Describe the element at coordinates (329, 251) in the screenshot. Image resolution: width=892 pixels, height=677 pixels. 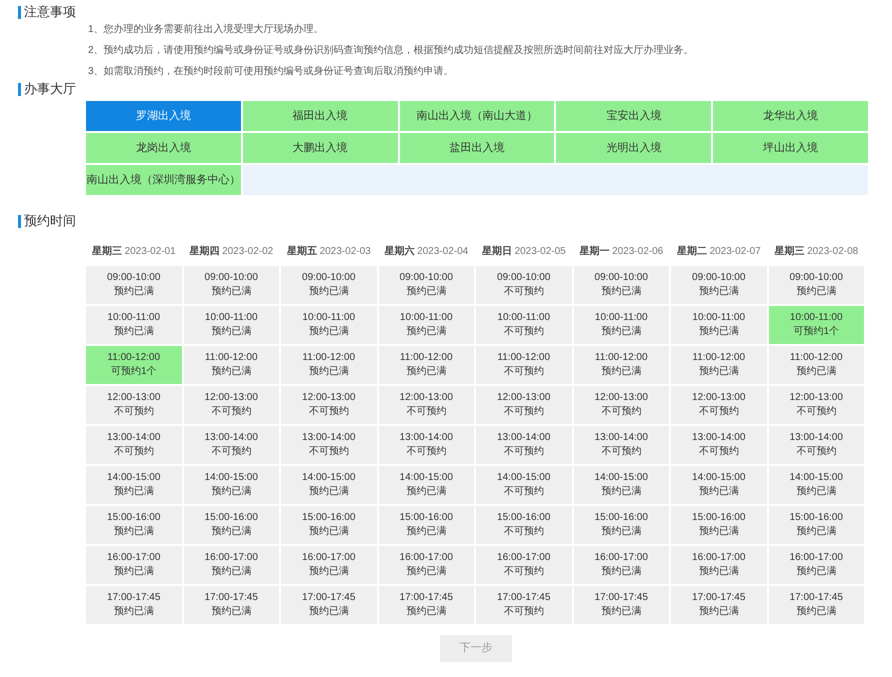
I see `day-header: 星期五 2023-02-03` at that location.